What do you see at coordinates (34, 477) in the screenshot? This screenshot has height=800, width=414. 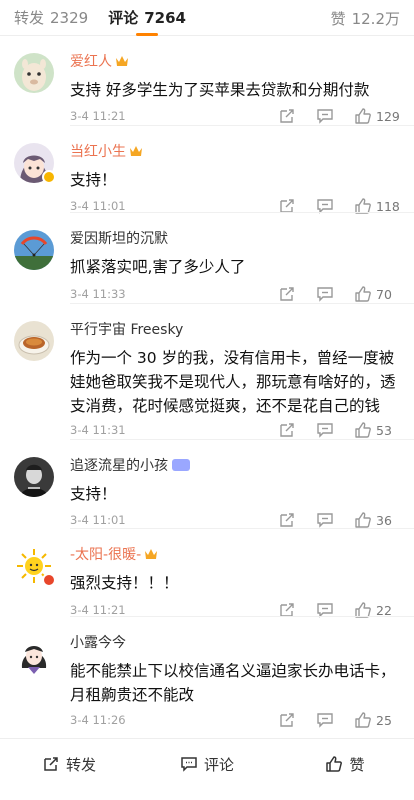 I see `portrait-avatar` at bounding box center [34, 477].